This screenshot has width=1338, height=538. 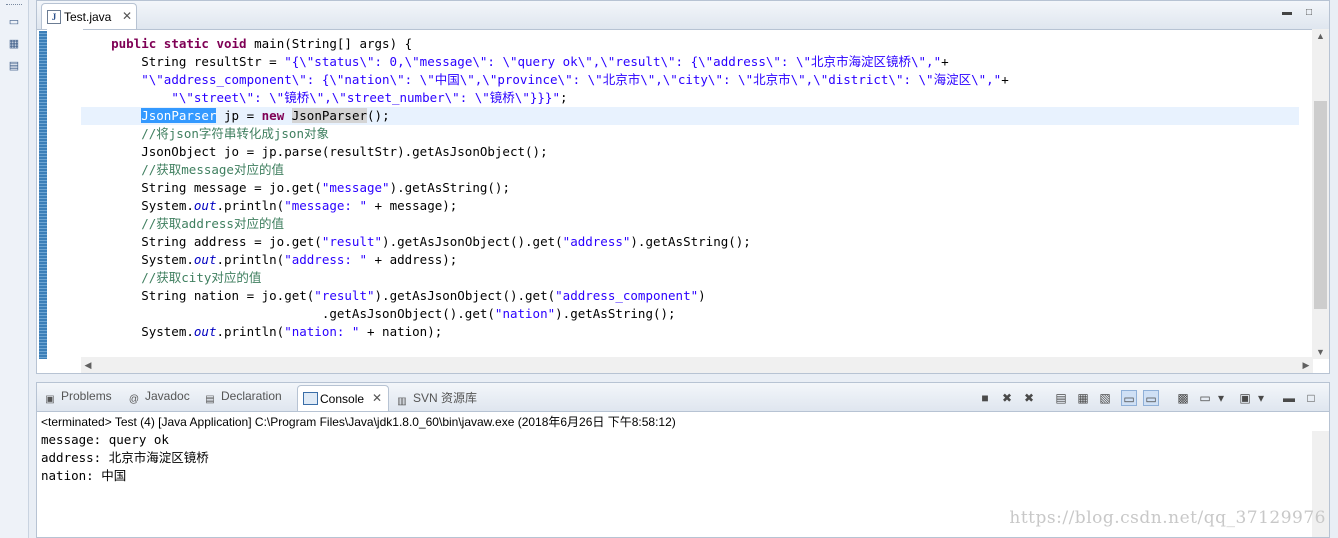 I want to click on code-token: static, so click(x=186, y=43).